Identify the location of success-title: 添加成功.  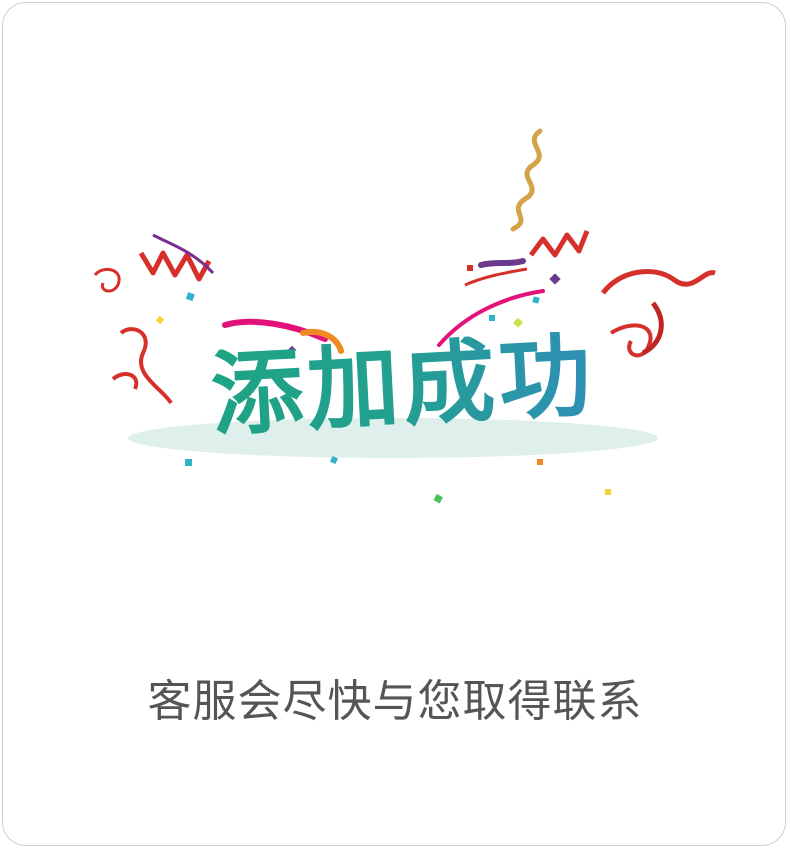
(403, 385).